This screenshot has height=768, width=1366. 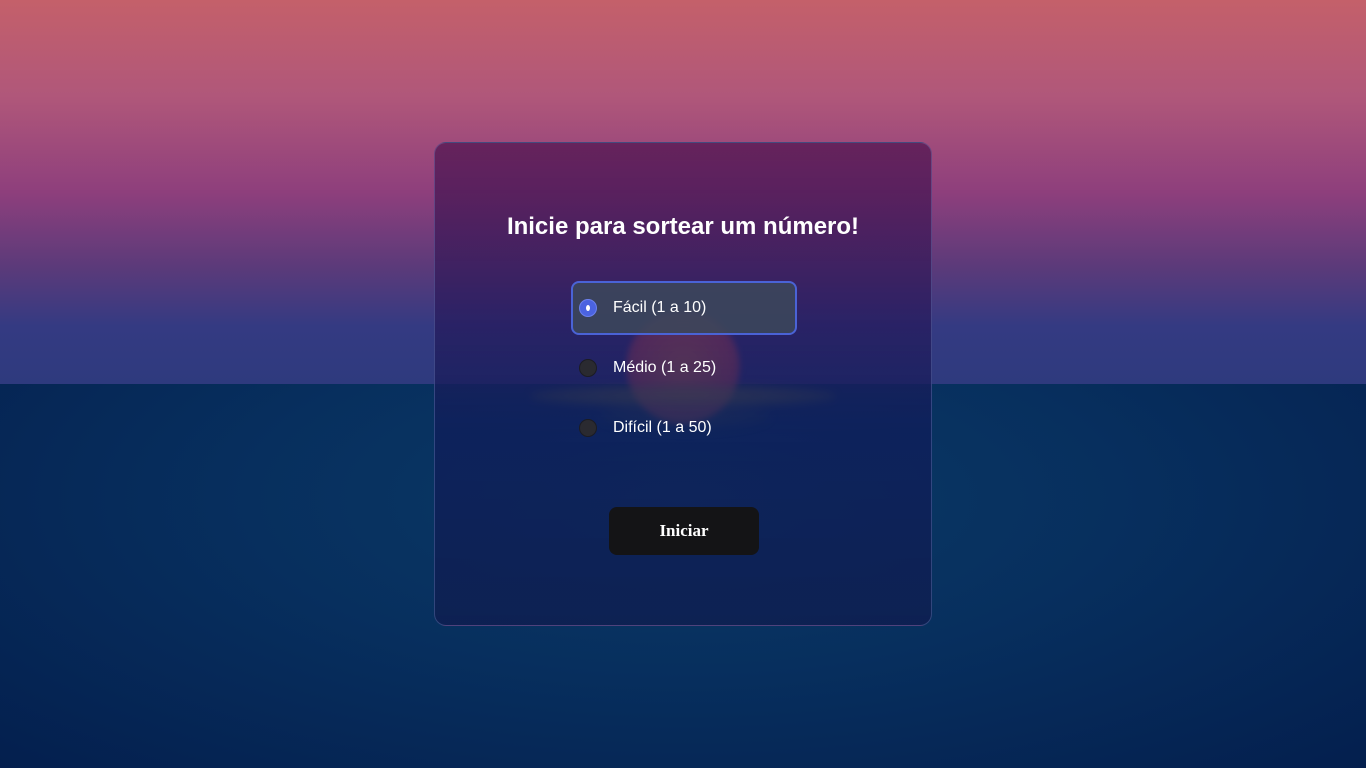 I want to click on difficulty-label-medium: Médio (1 a 25), so click(x=665, y=367).